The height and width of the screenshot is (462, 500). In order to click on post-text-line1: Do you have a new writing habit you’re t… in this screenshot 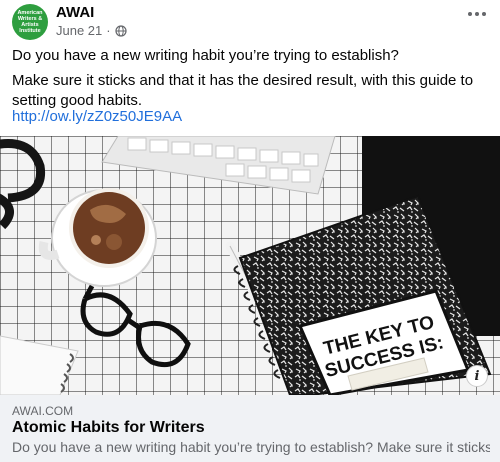, I will do `click(205, 55)`.